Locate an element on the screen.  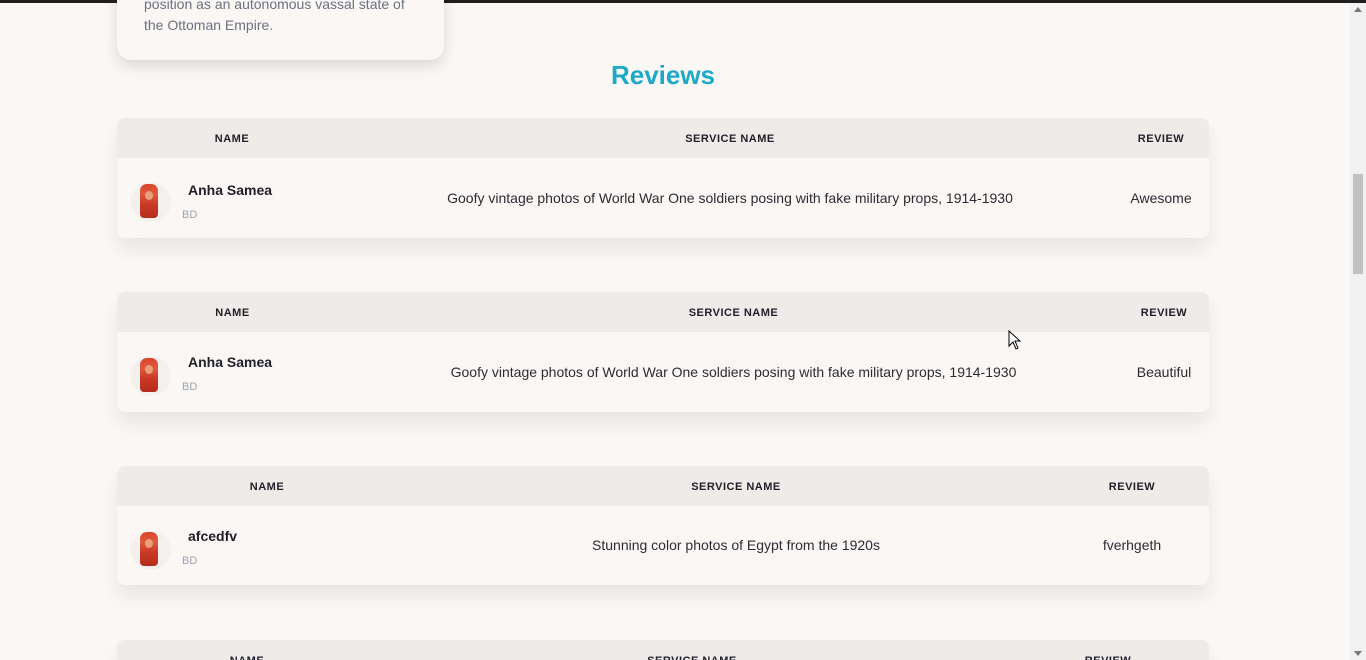
scrollbar-thumb is located at coordinates (1358, 224).